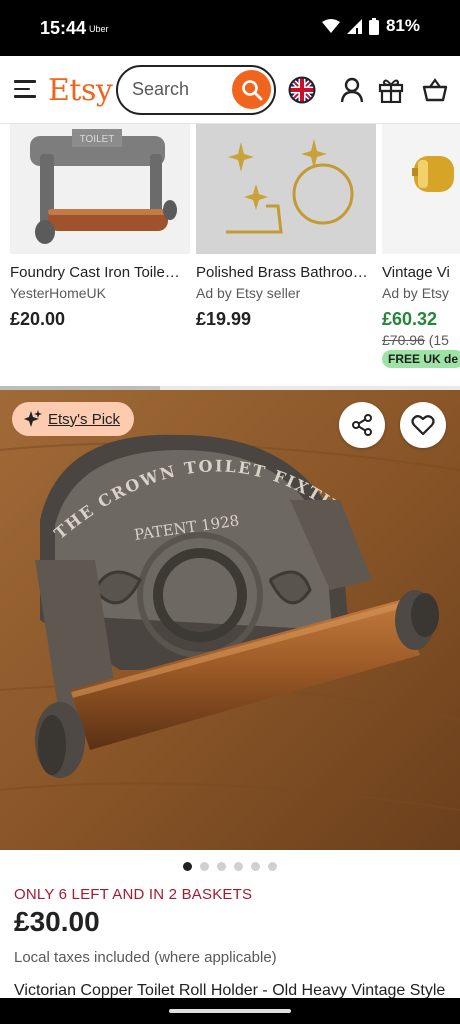 Image resolution: width=460 pixels, height=1024 pixels. I want to click on home-gesture-handle, so click(230, 1011).